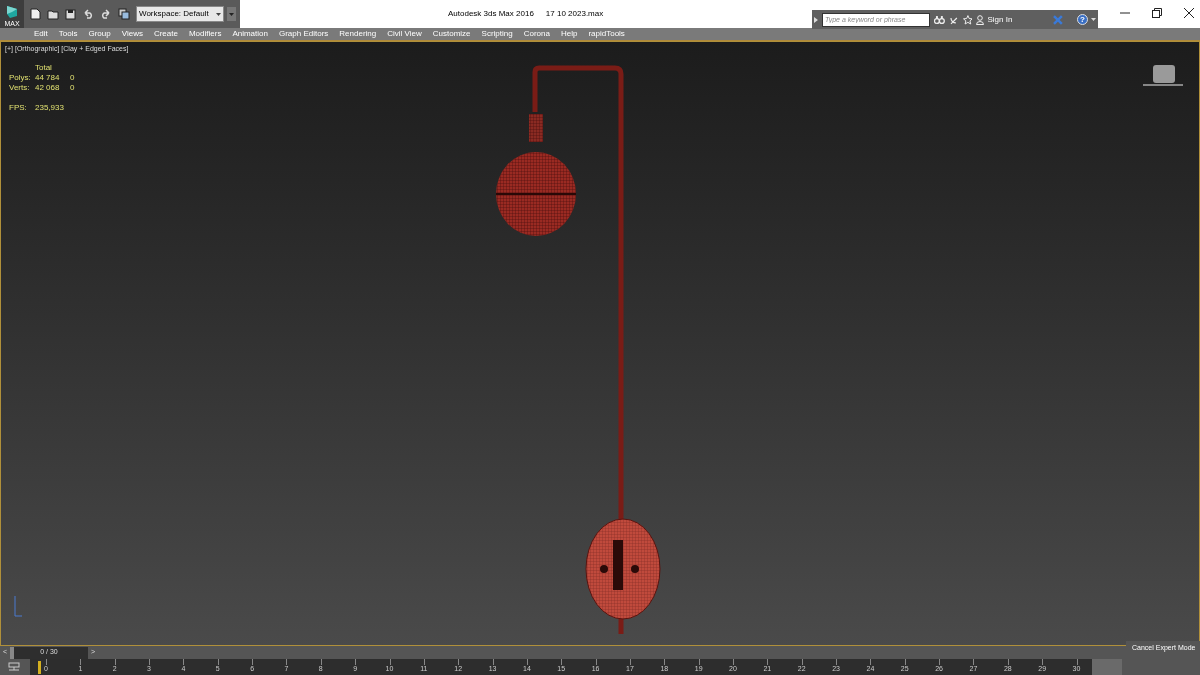 Image resolution: width=1200 pixels, height=675 pixels. I want to click on close-icon, so click(1189, 13).